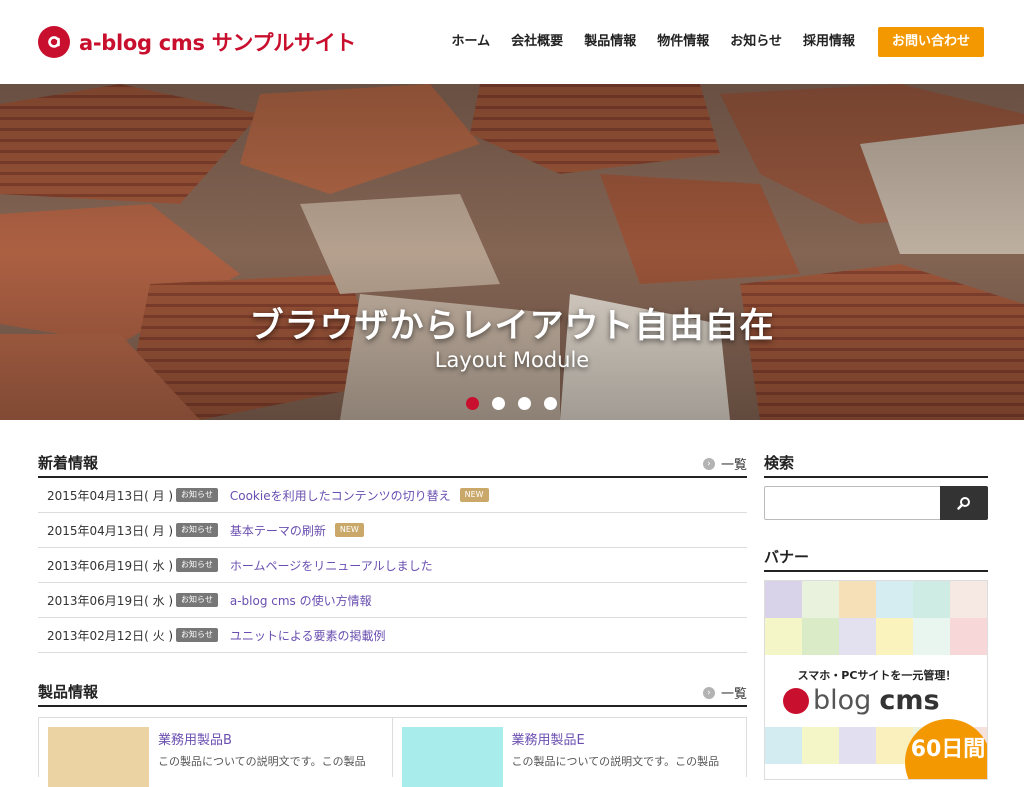  Describe the element at coordinates (217, 43) in the screenshot. I see `site-title: a-blog cms サンプルサイト` at that location.